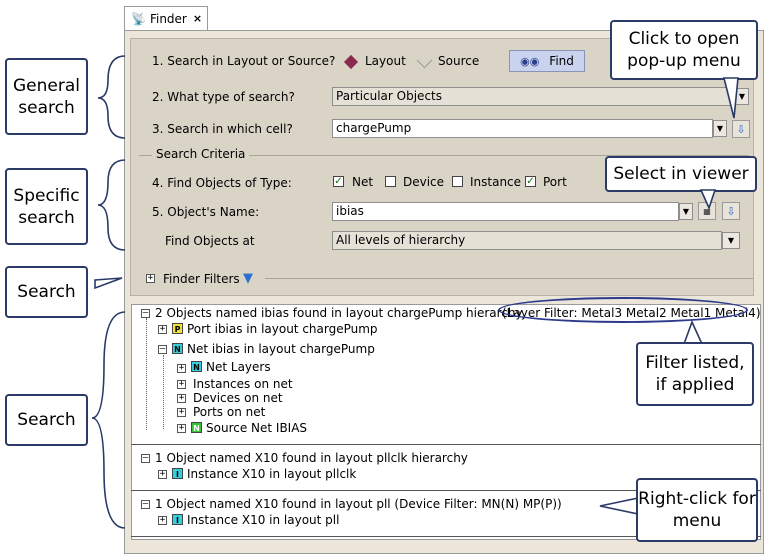  Describe the element at coordinates (111, 205) in the screenshot. I see `brace-specific` at that location.